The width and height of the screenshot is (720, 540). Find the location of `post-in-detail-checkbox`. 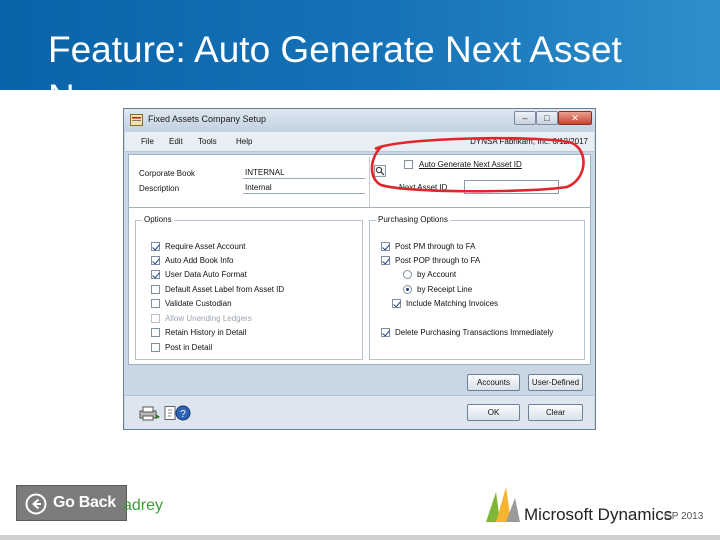

post-in-detail-checkbox is located at coordinates (155, 347).